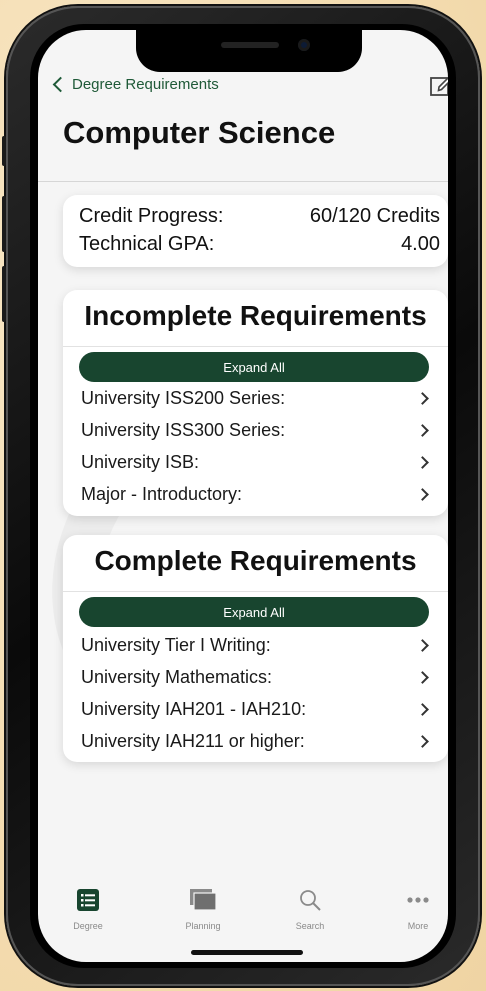  What do you see at coordinates (88, 926) in the screenshot?
I see `tab-label: Degree` at bounding box center [88, 926].